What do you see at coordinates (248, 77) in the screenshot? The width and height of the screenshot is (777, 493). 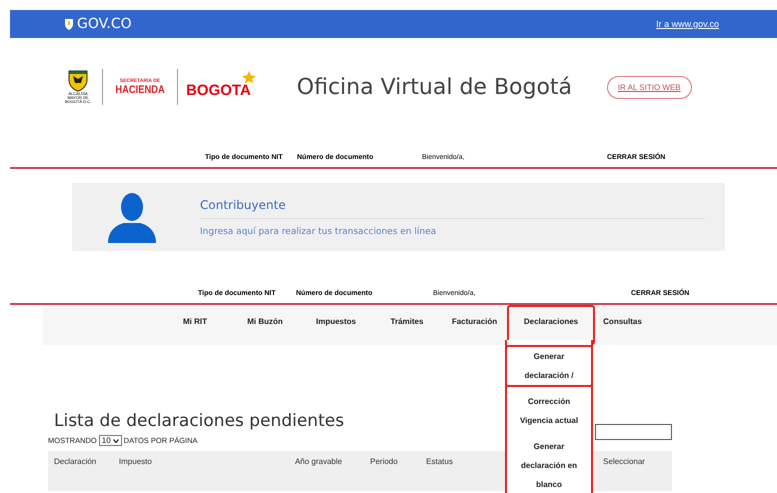 I see `star-icon` at bounding box center [248, 77].